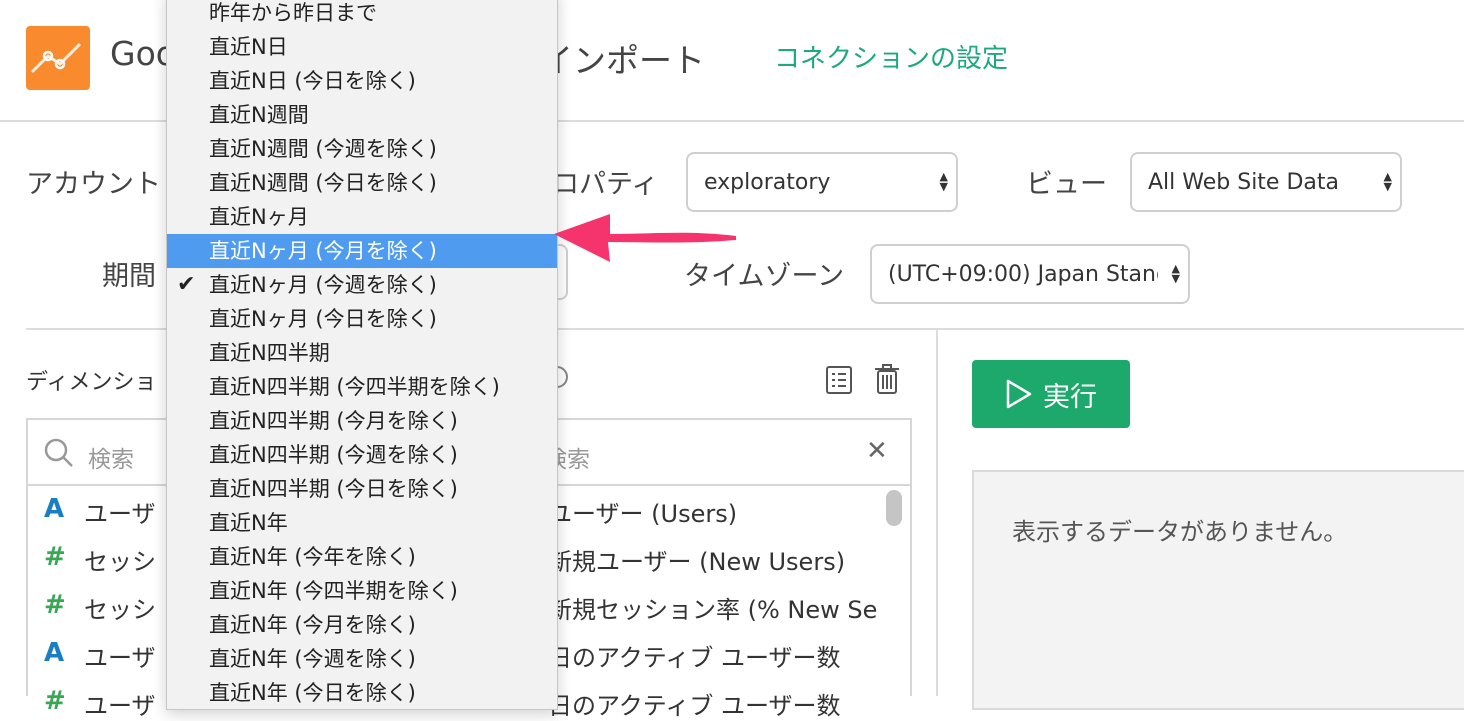 Image resolution: width=1464 pixels, height=721 pixels. I want to click on view-select-value: All Web Site Data, so click(1243, 182).